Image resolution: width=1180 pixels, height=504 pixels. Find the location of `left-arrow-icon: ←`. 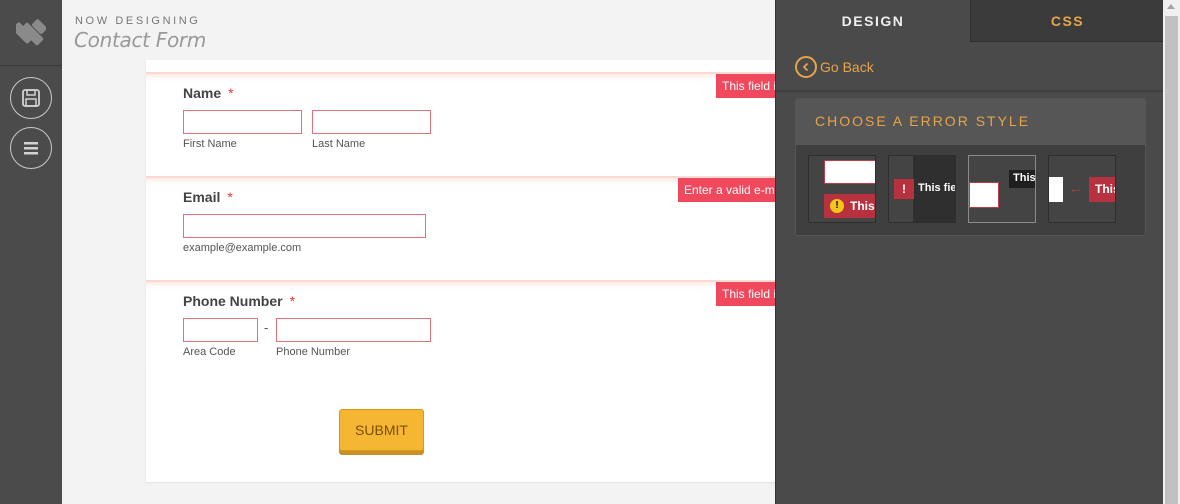

left-arrow-icon: ← is located at coordinates (1076, 188).